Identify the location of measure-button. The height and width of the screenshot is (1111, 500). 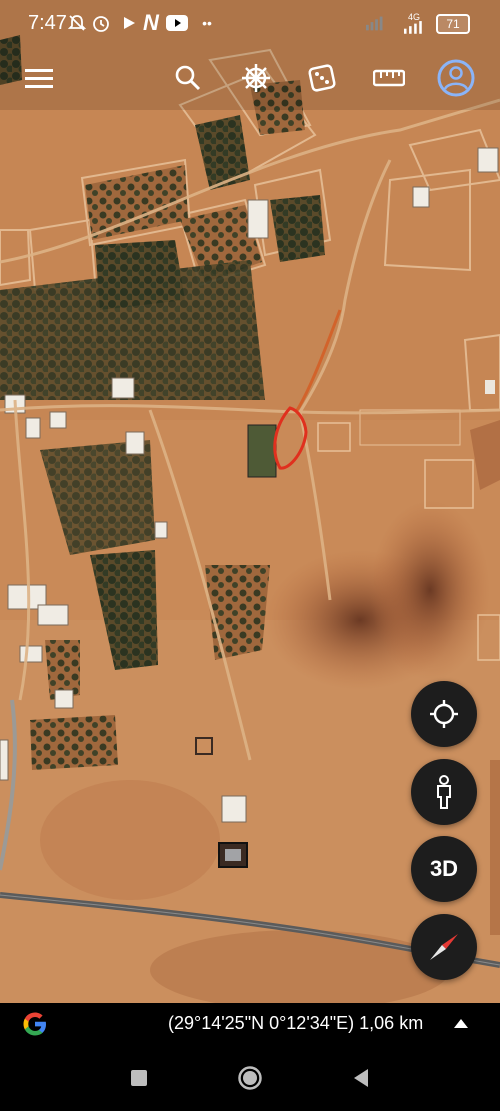
(389, 78).